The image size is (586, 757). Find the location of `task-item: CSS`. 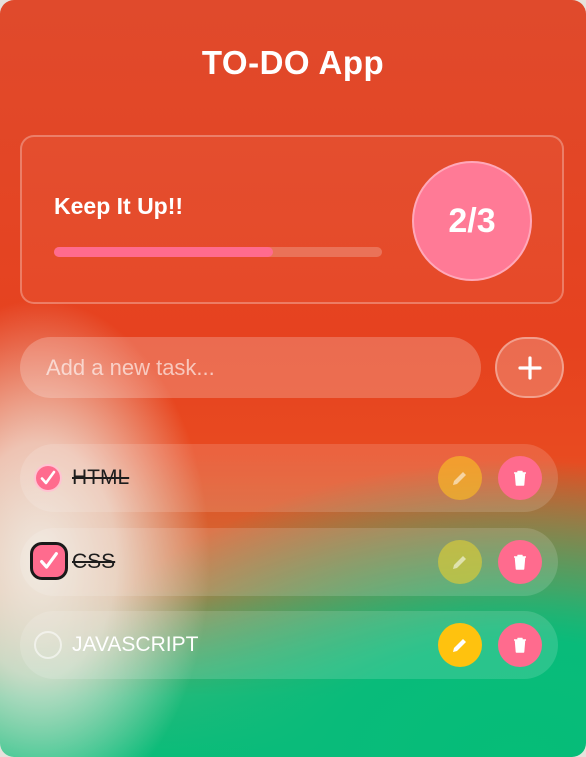

task-item: CSS is located at coordinates (289, 562).